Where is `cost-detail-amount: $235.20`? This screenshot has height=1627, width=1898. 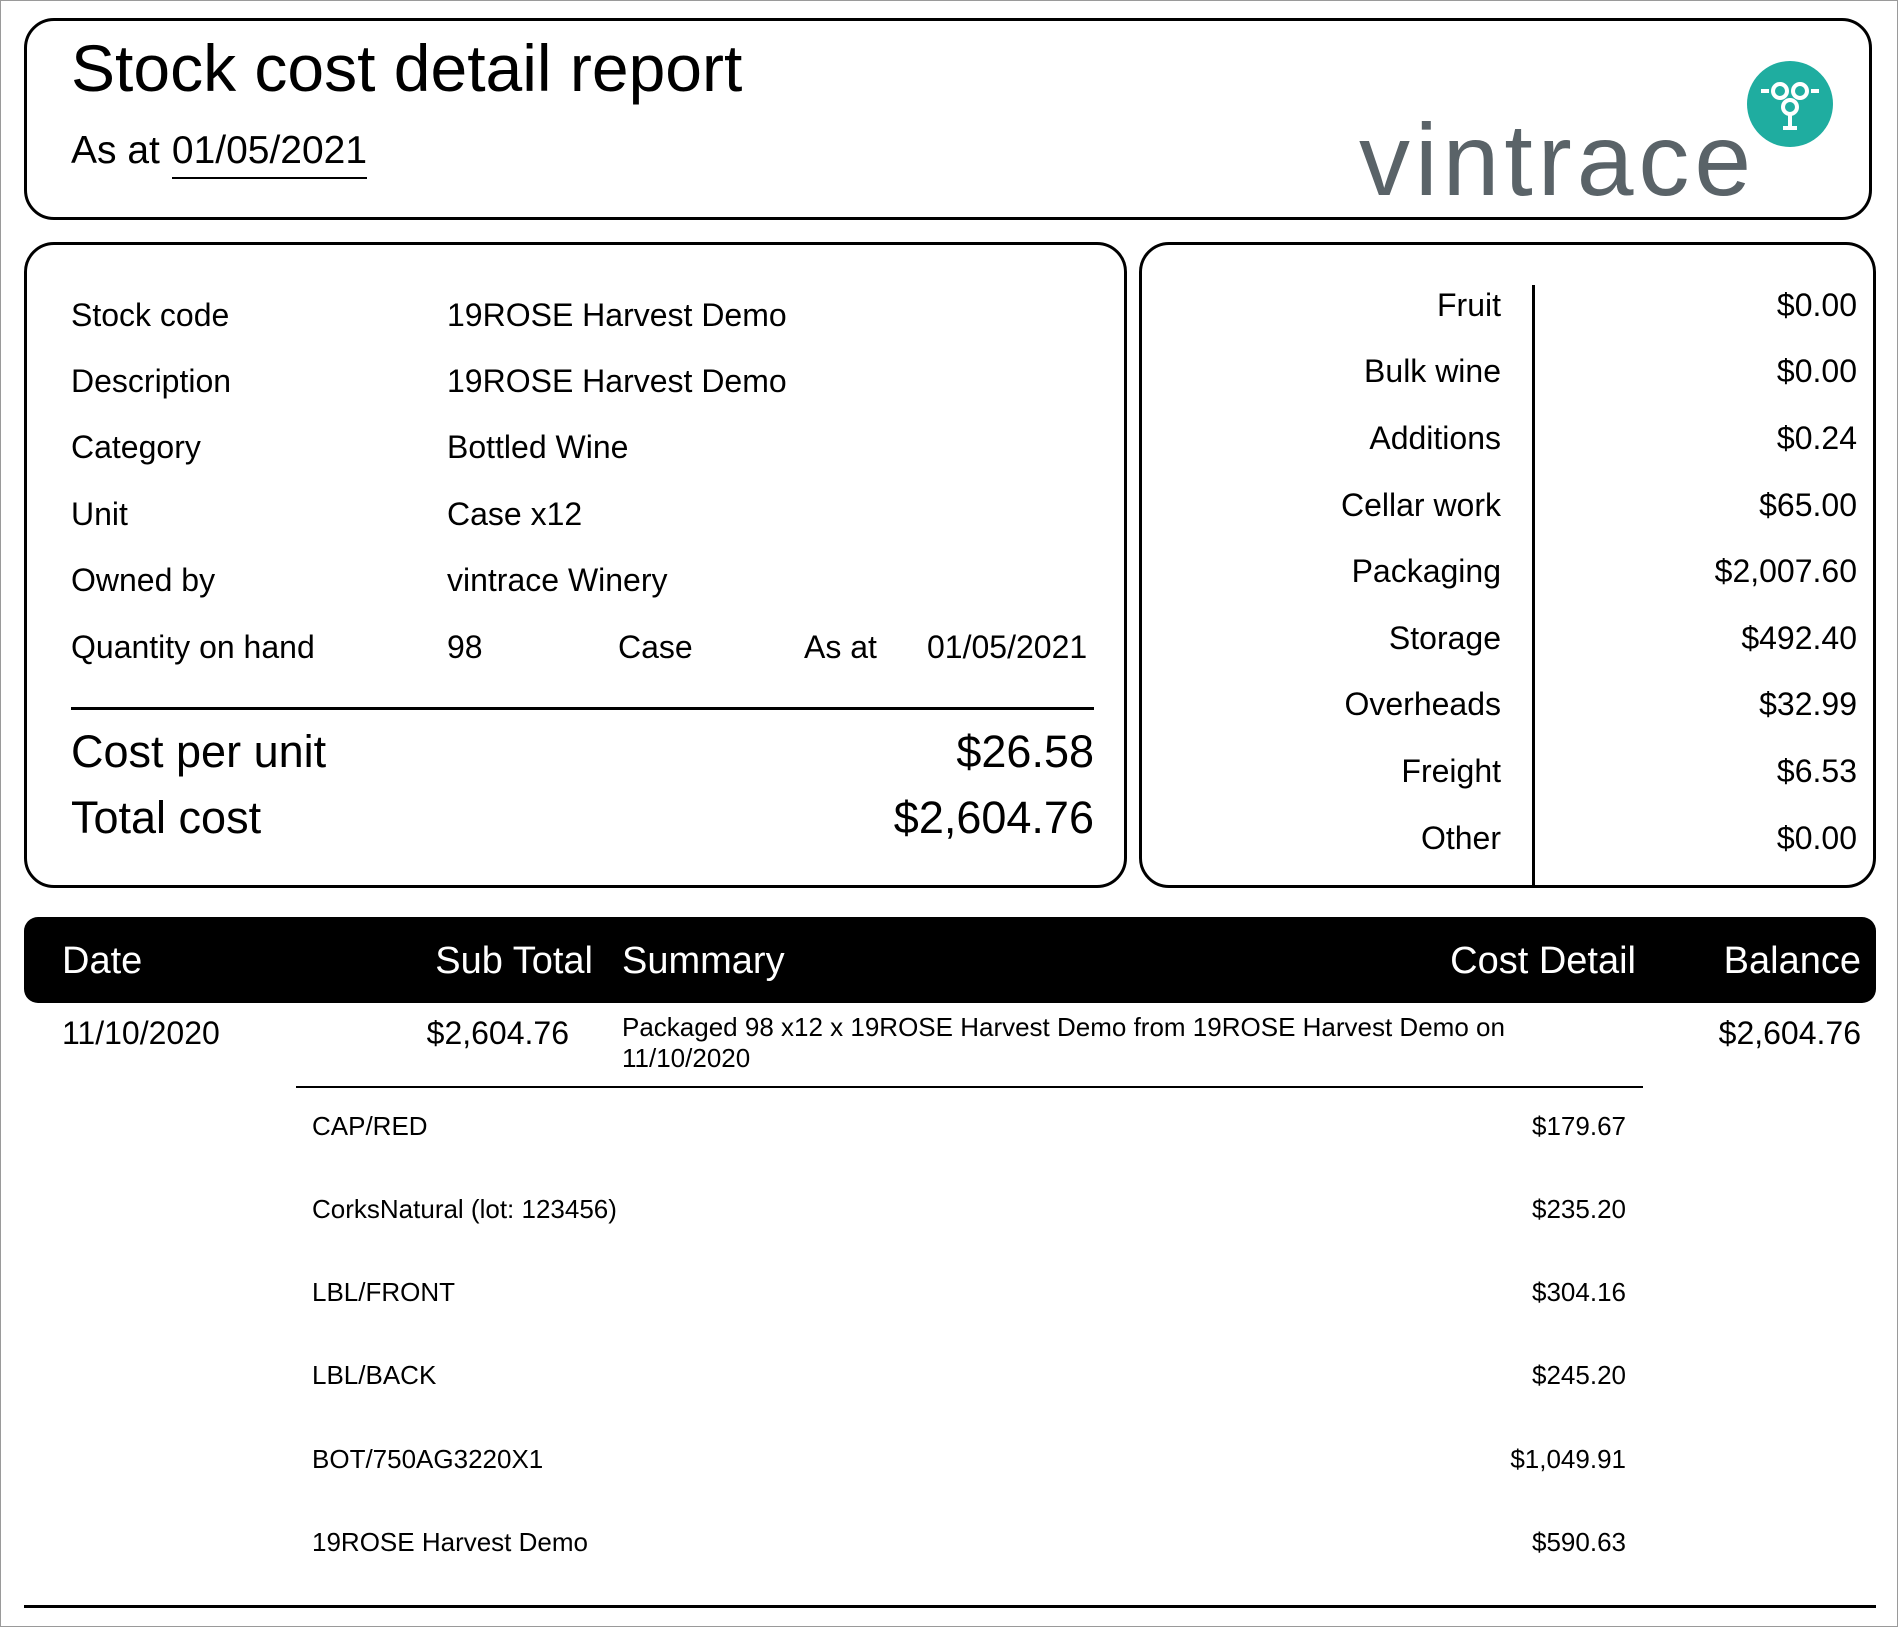 cost-detail-amount: $235.20 is located at coordinates (1579, 1209).